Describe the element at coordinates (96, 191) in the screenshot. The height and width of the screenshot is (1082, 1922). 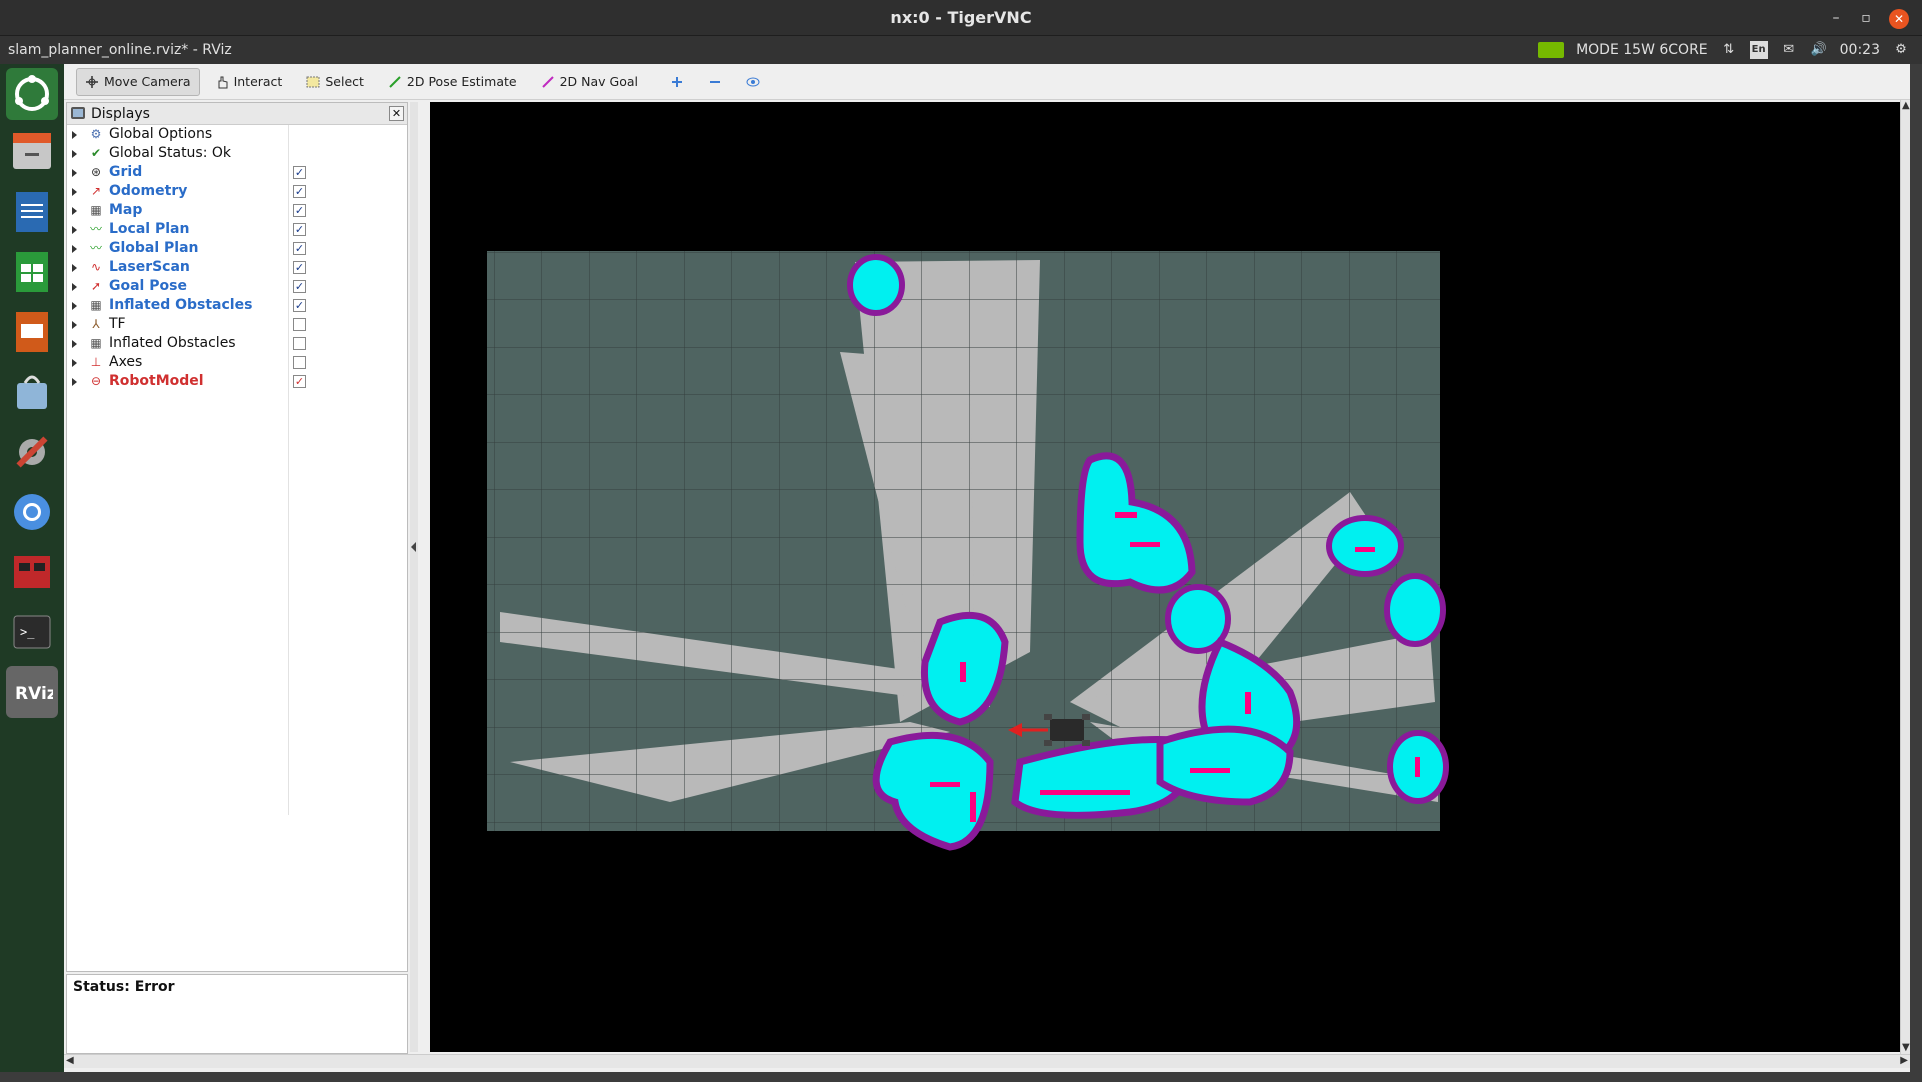
I see `odometry-icon: ↗` at that location.